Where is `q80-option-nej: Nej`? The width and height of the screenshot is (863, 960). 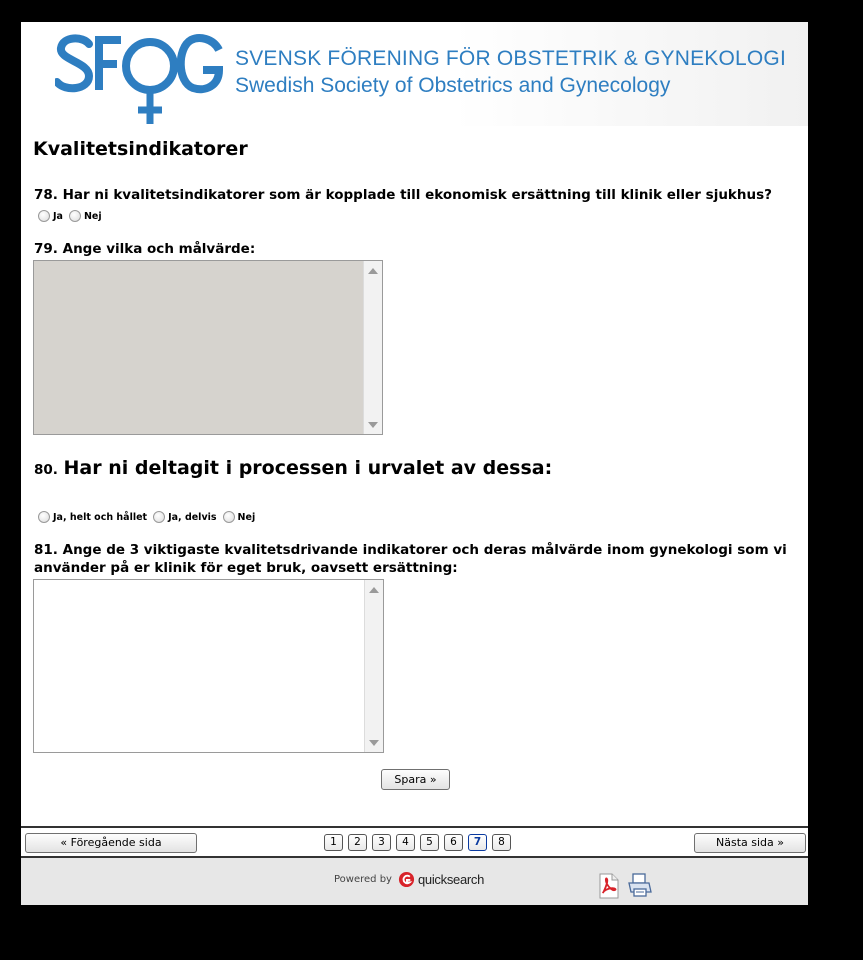 q80-option-nej: Nej is located at coordinates (239, 517).